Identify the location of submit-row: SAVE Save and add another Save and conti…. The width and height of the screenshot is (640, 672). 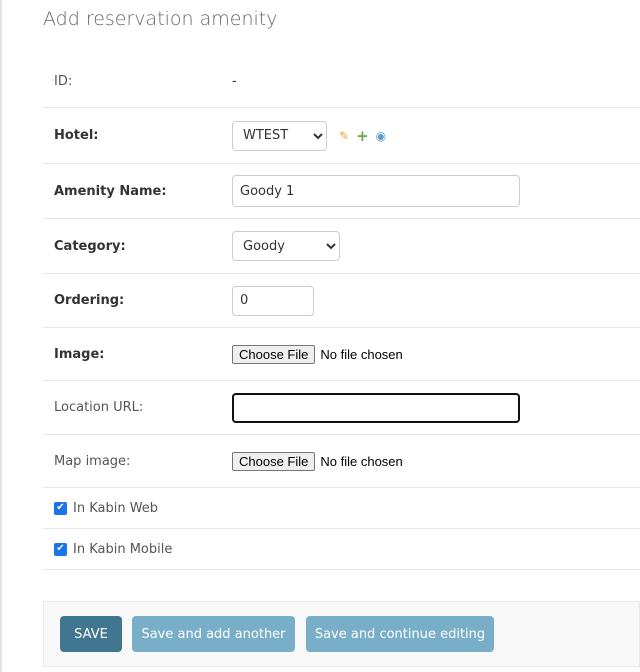
(341, 634).